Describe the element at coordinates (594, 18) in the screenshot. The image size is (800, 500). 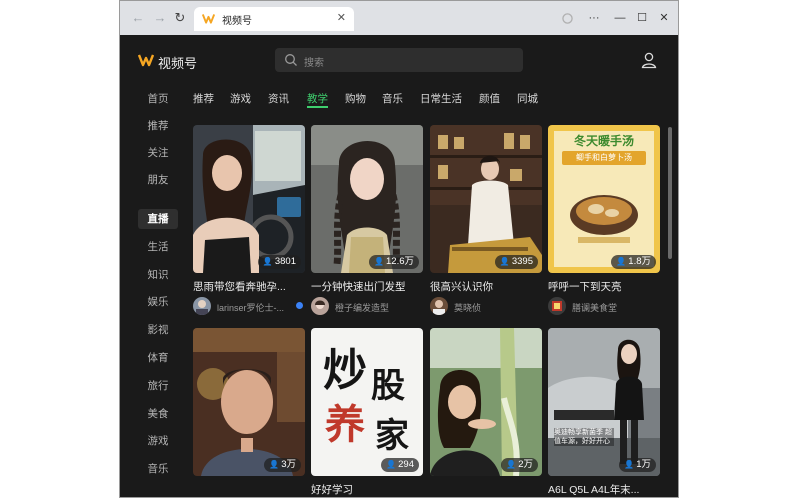
I see `more-icon: ···` at that location.